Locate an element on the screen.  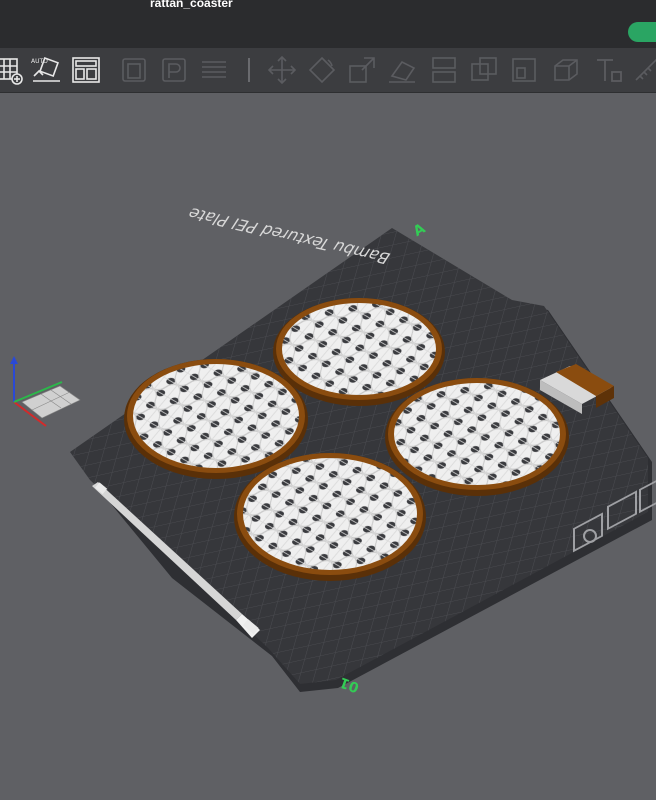
axis-gizmo is located at coordinates (45, 391).